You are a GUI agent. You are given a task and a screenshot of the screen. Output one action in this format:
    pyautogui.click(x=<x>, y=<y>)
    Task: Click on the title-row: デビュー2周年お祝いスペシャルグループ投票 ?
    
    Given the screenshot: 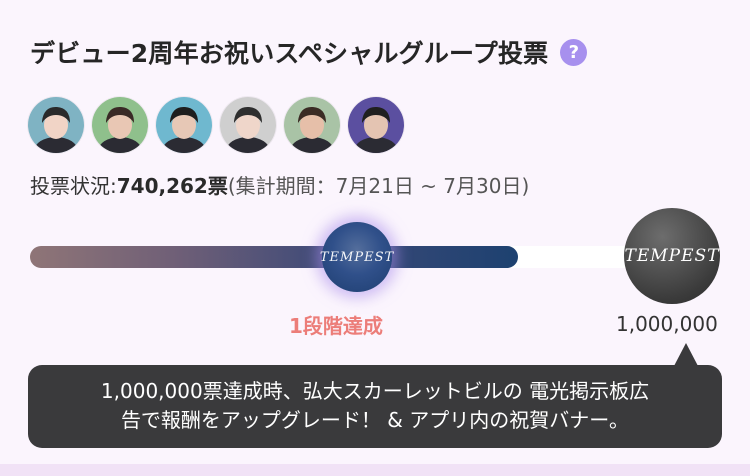 What is the action you would take?
    pyautogui.click(x=309, y=52)
    